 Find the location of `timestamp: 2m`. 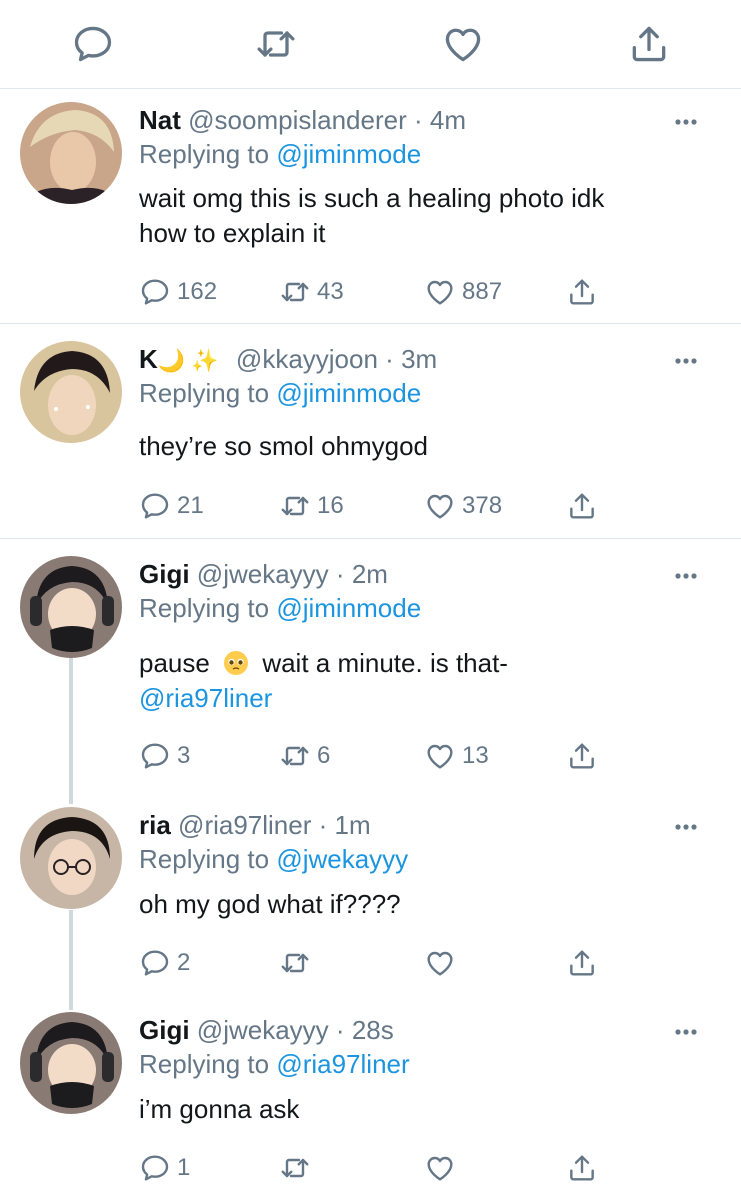

timestamp: 2m is located at coordinates (370, 574).